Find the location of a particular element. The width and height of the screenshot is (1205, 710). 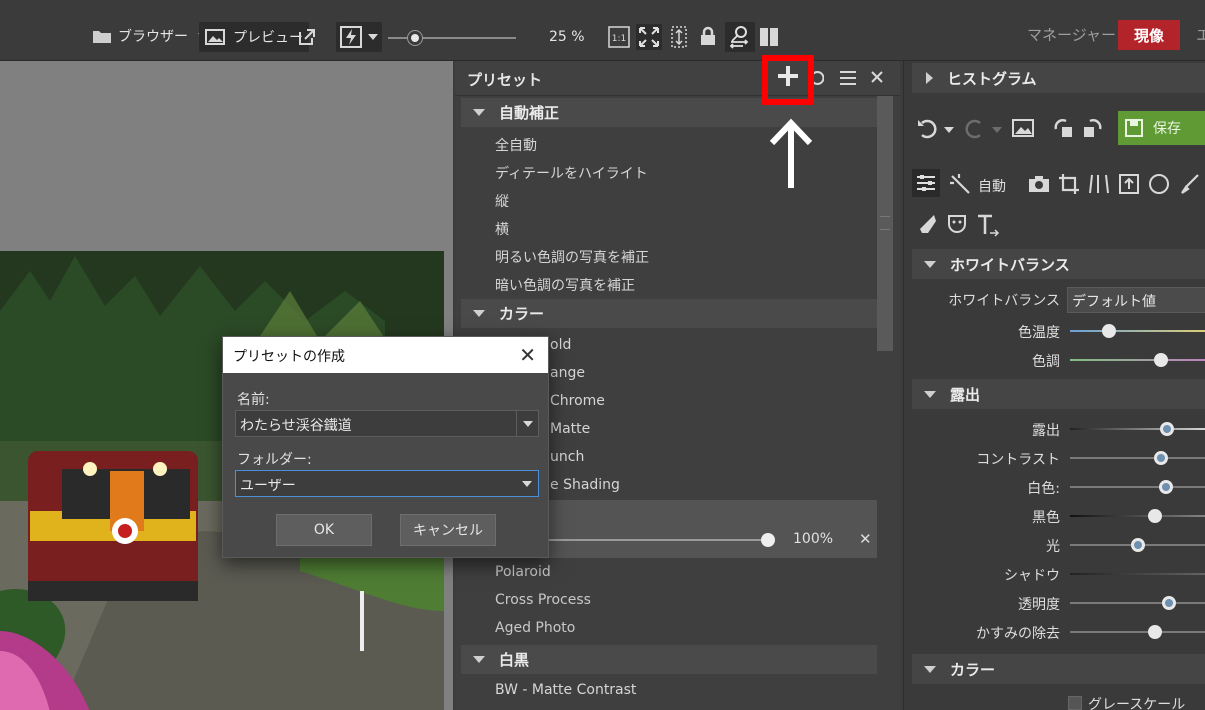

section-bw: 白黒 is located at coordinates (669, 659).